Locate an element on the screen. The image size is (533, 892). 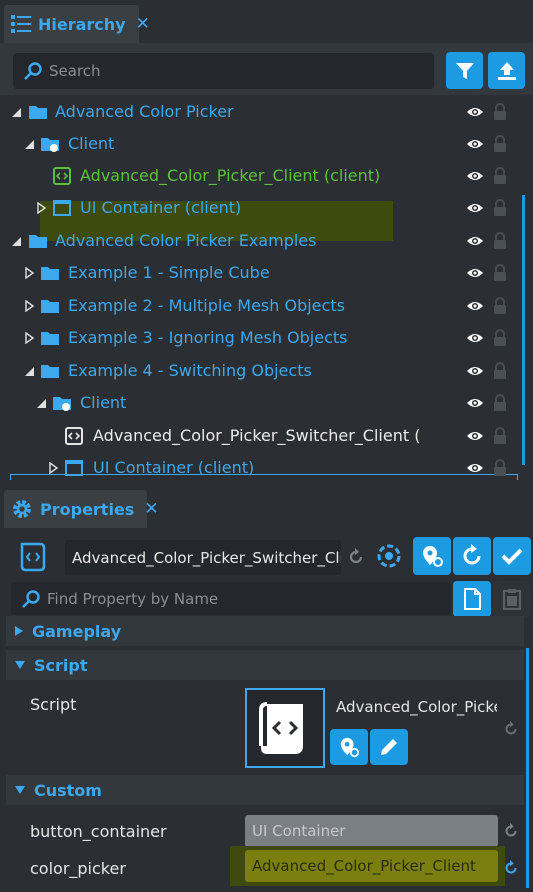
reset-button-container-icon is located at coordinates (511, 831).